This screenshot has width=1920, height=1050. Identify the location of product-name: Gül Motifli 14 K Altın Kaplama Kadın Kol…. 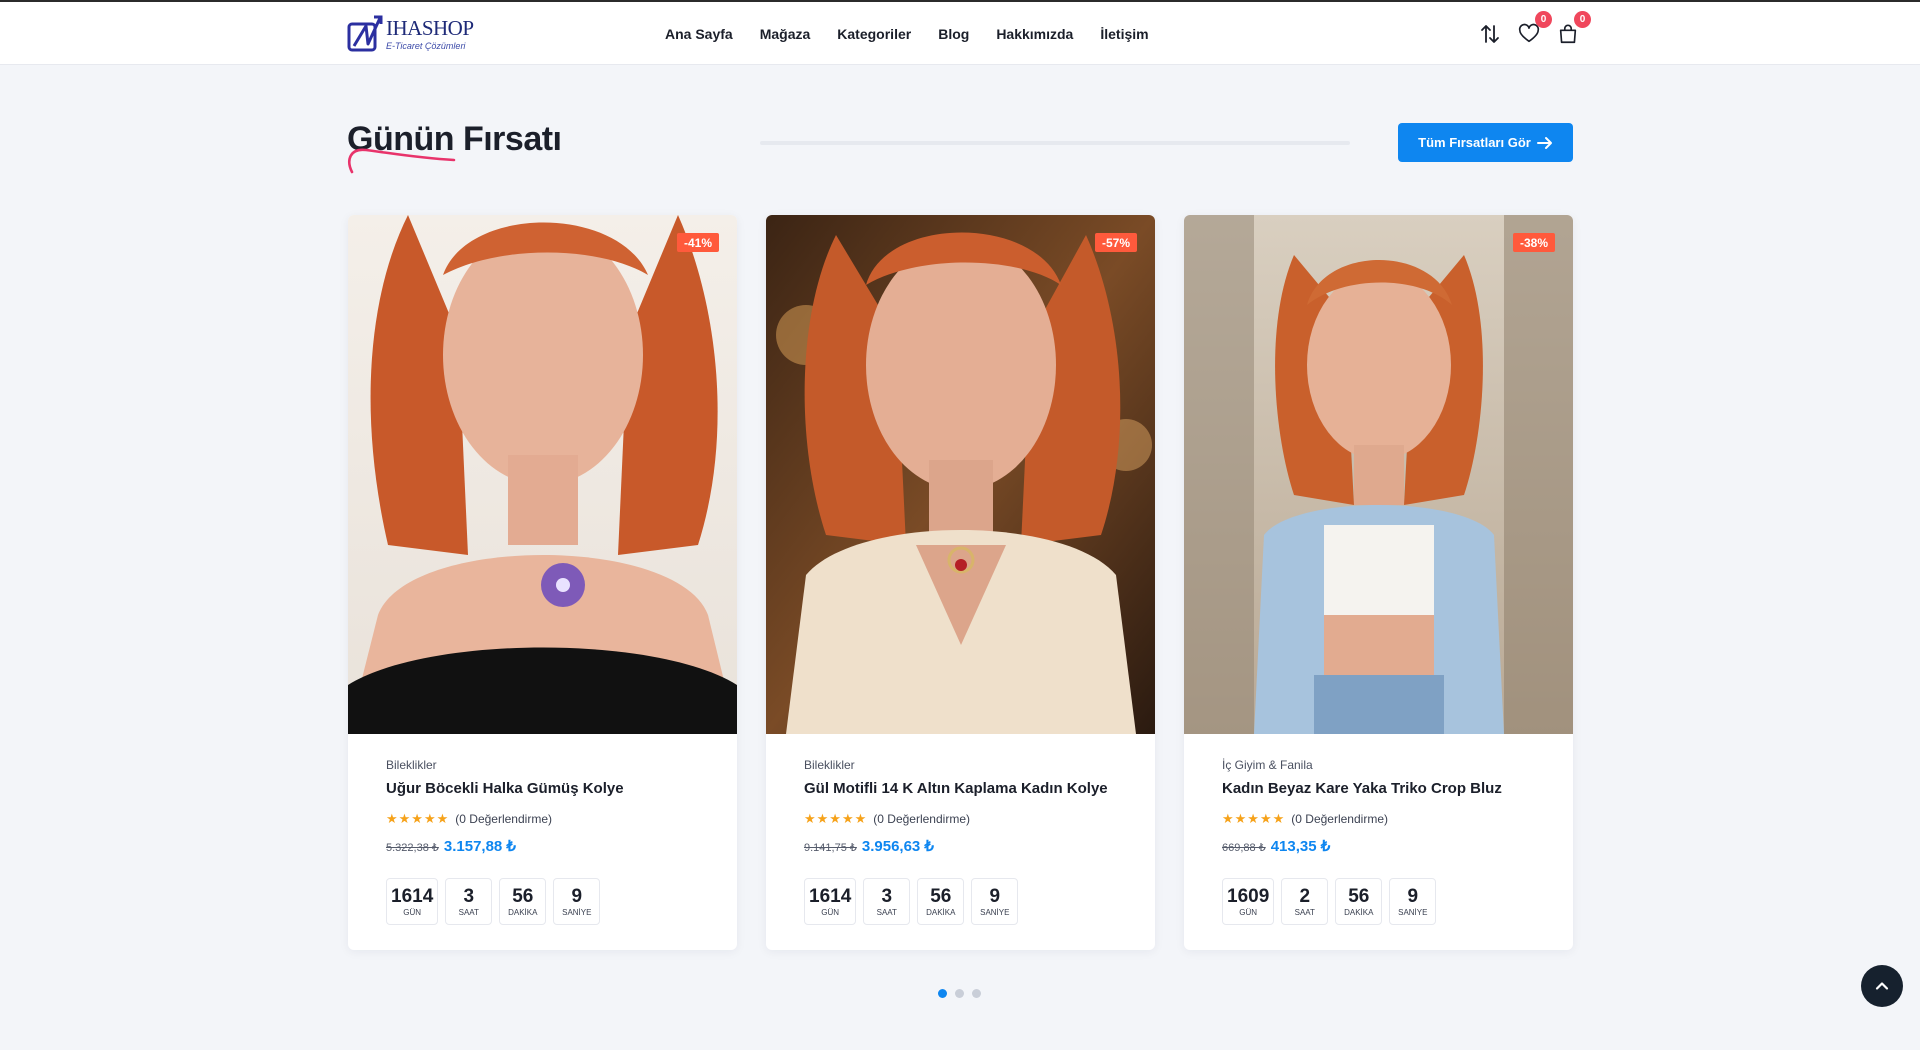
(969, 788).